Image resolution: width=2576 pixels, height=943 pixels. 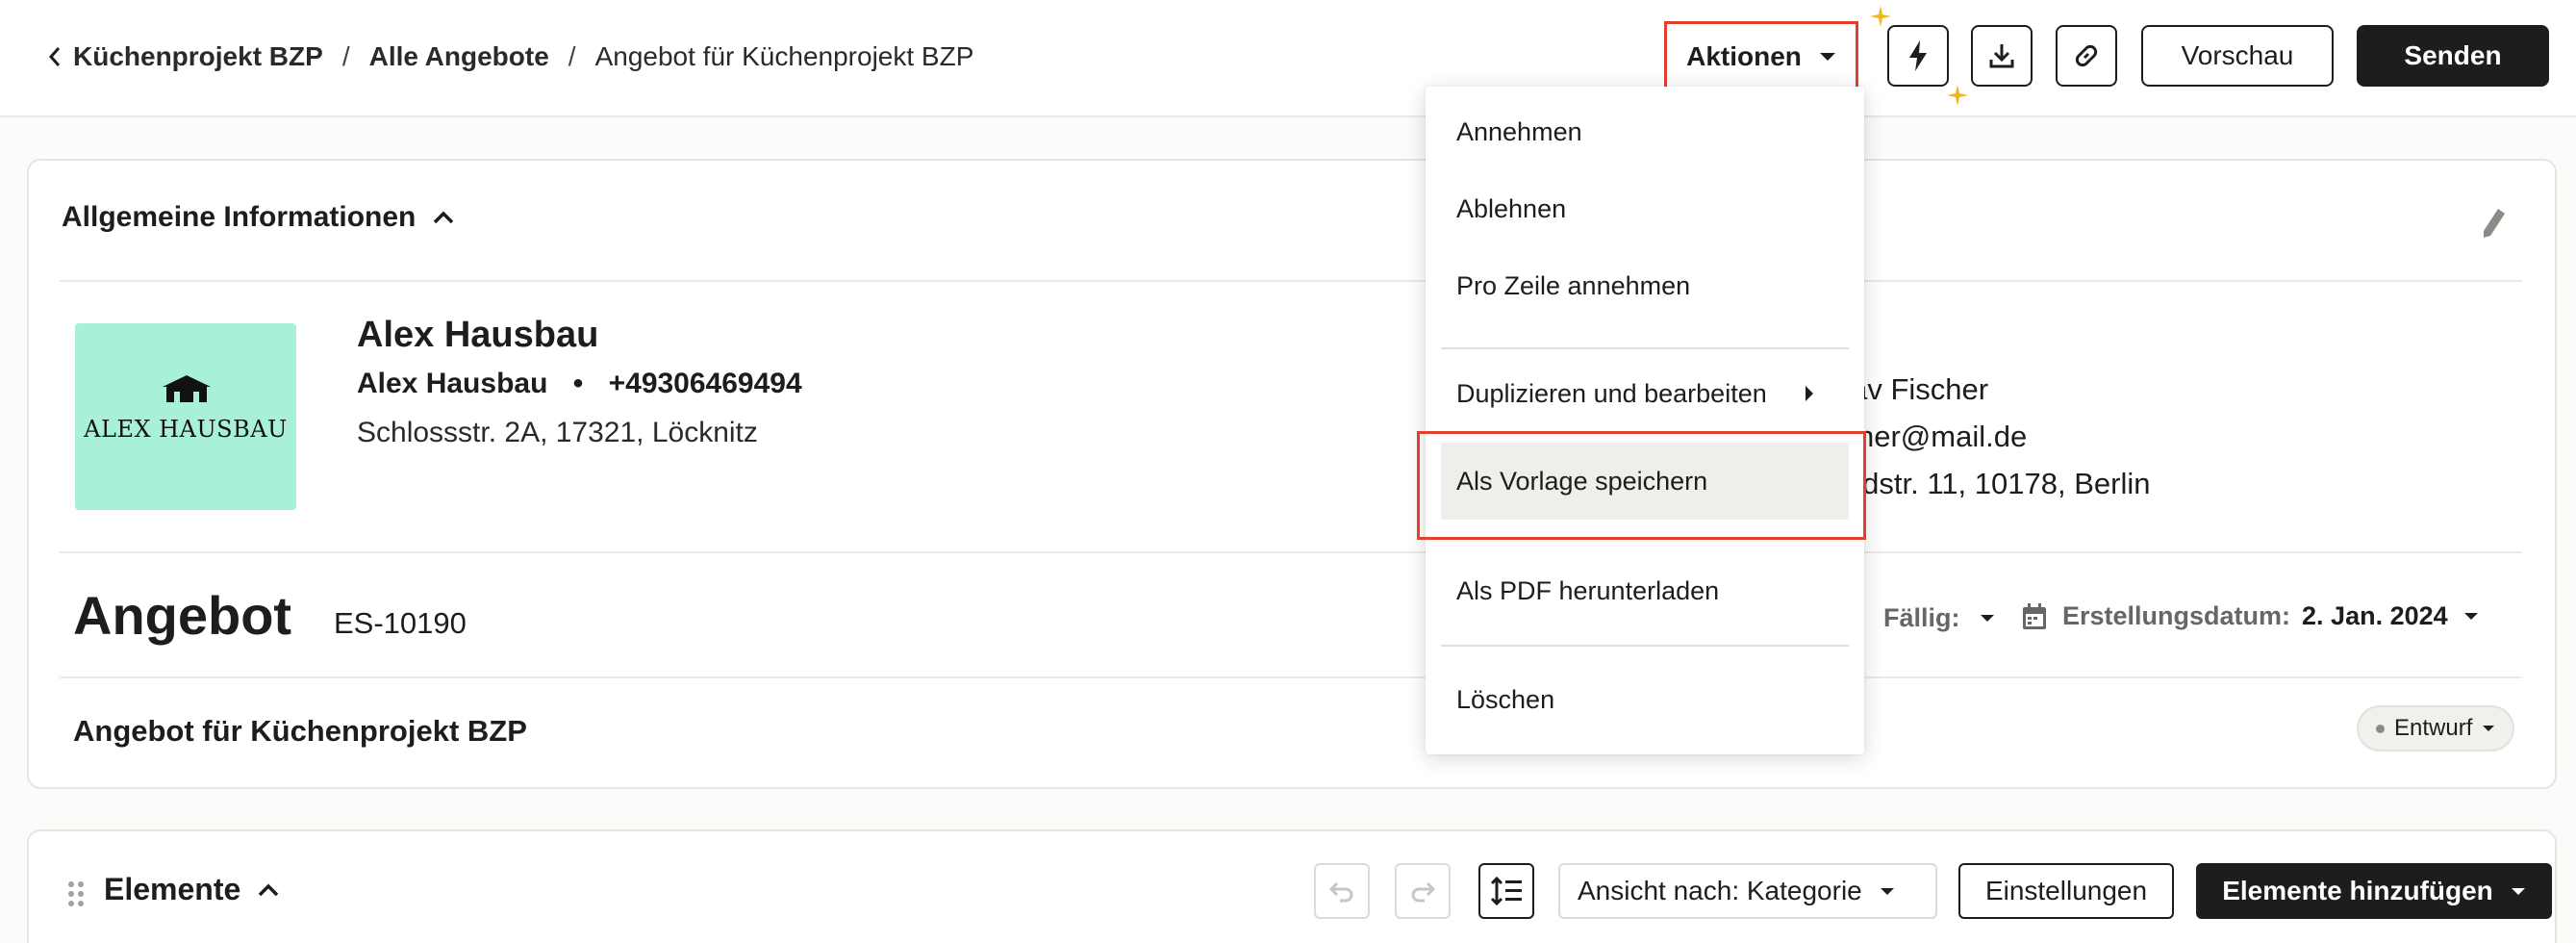 What do you see at coordinates (2494, 223) in the screenshot?
I see `pencil-icon` at bounding box center [2494, 223].